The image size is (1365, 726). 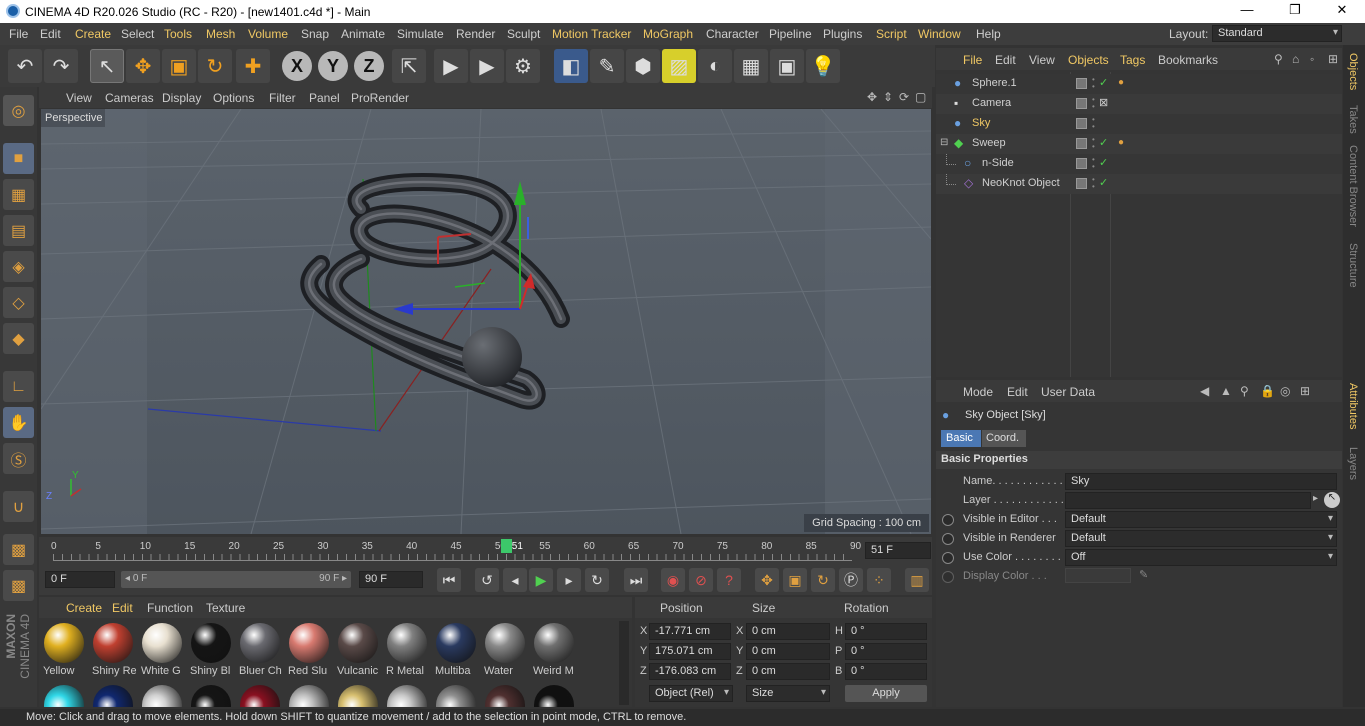 What do you see at coordinates (939, 34) in the screenshot?
I see `menu-window: Window` at bounding box center [939, 34].